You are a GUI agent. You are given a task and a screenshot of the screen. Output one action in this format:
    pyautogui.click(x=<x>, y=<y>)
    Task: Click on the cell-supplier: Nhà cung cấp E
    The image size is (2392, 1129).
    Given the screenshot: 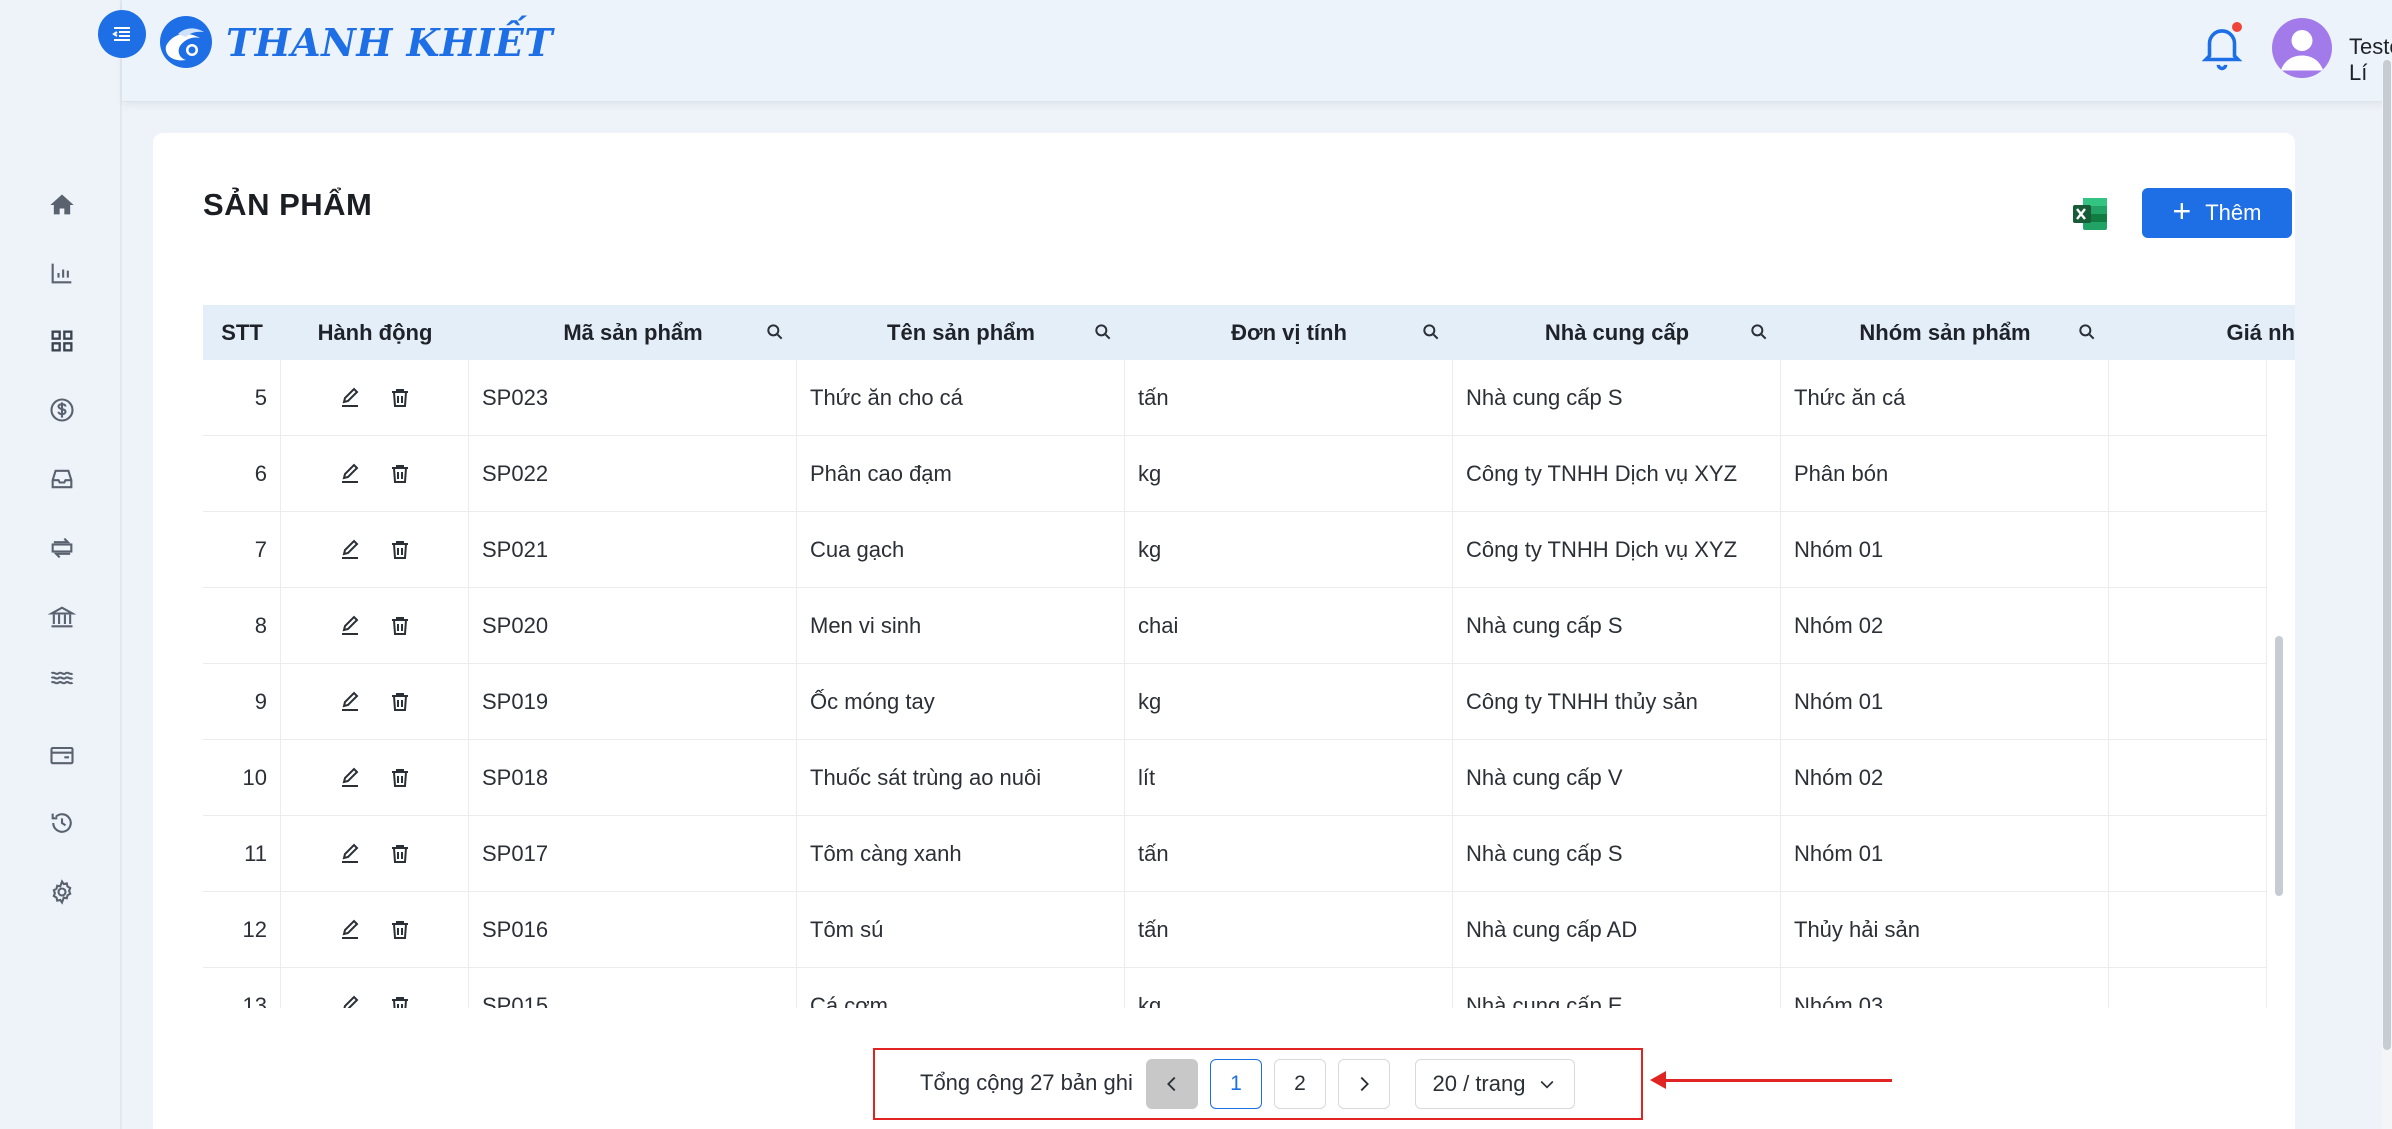 What is the action you would take?
    pyautogui.click(x=1617, y=988)
    